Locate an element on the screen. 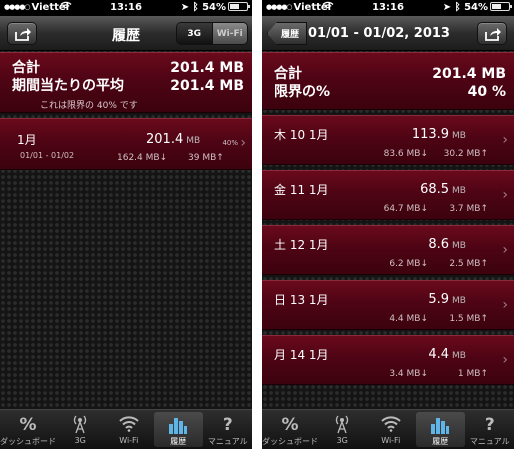  share-button is located at coordinates (492, 33).